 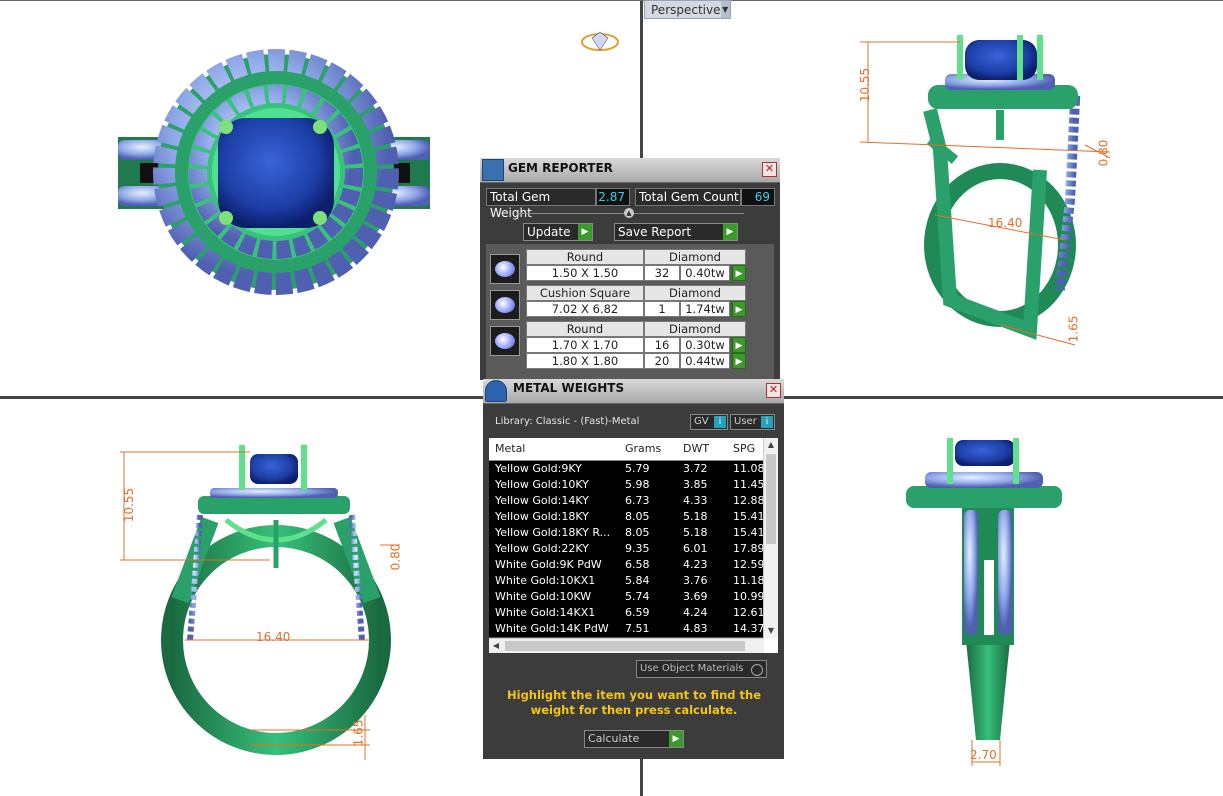 What do you see at coordinates (662, 309) in the screenshot?
I see `gem-count: 1` at bounding box center [662, 309].